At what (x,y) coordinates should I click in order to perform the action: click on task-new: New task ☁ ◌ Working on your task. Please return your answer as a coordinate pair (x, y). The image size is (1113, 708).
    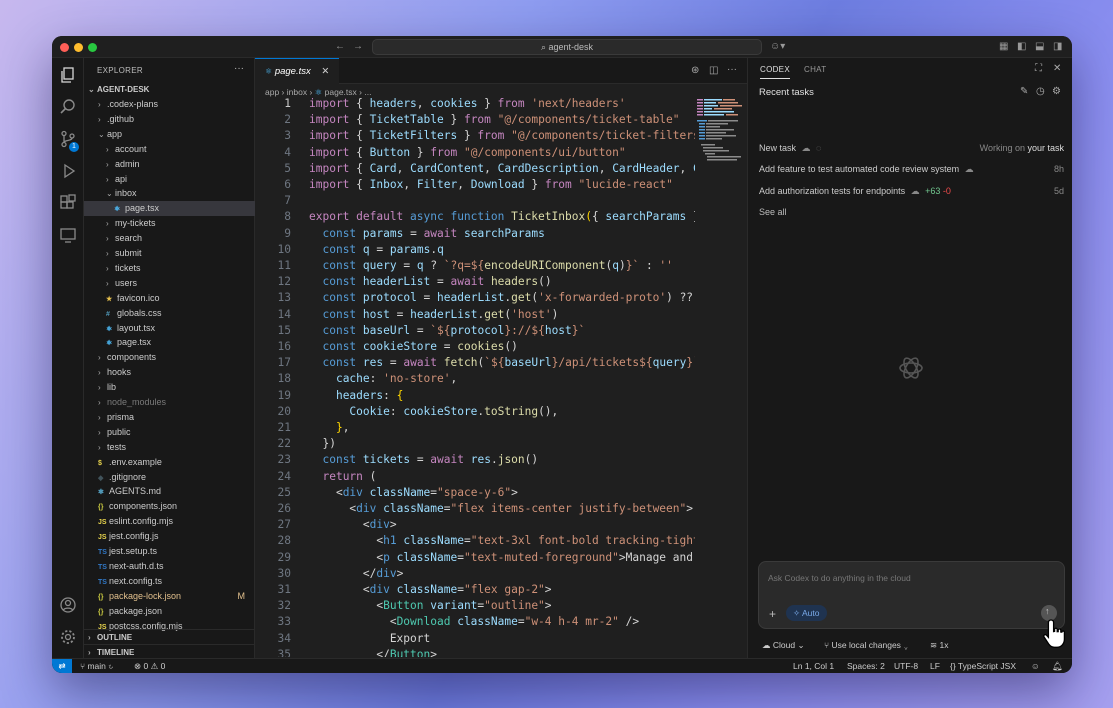
    Looking at the image, I should click on (911, 148).